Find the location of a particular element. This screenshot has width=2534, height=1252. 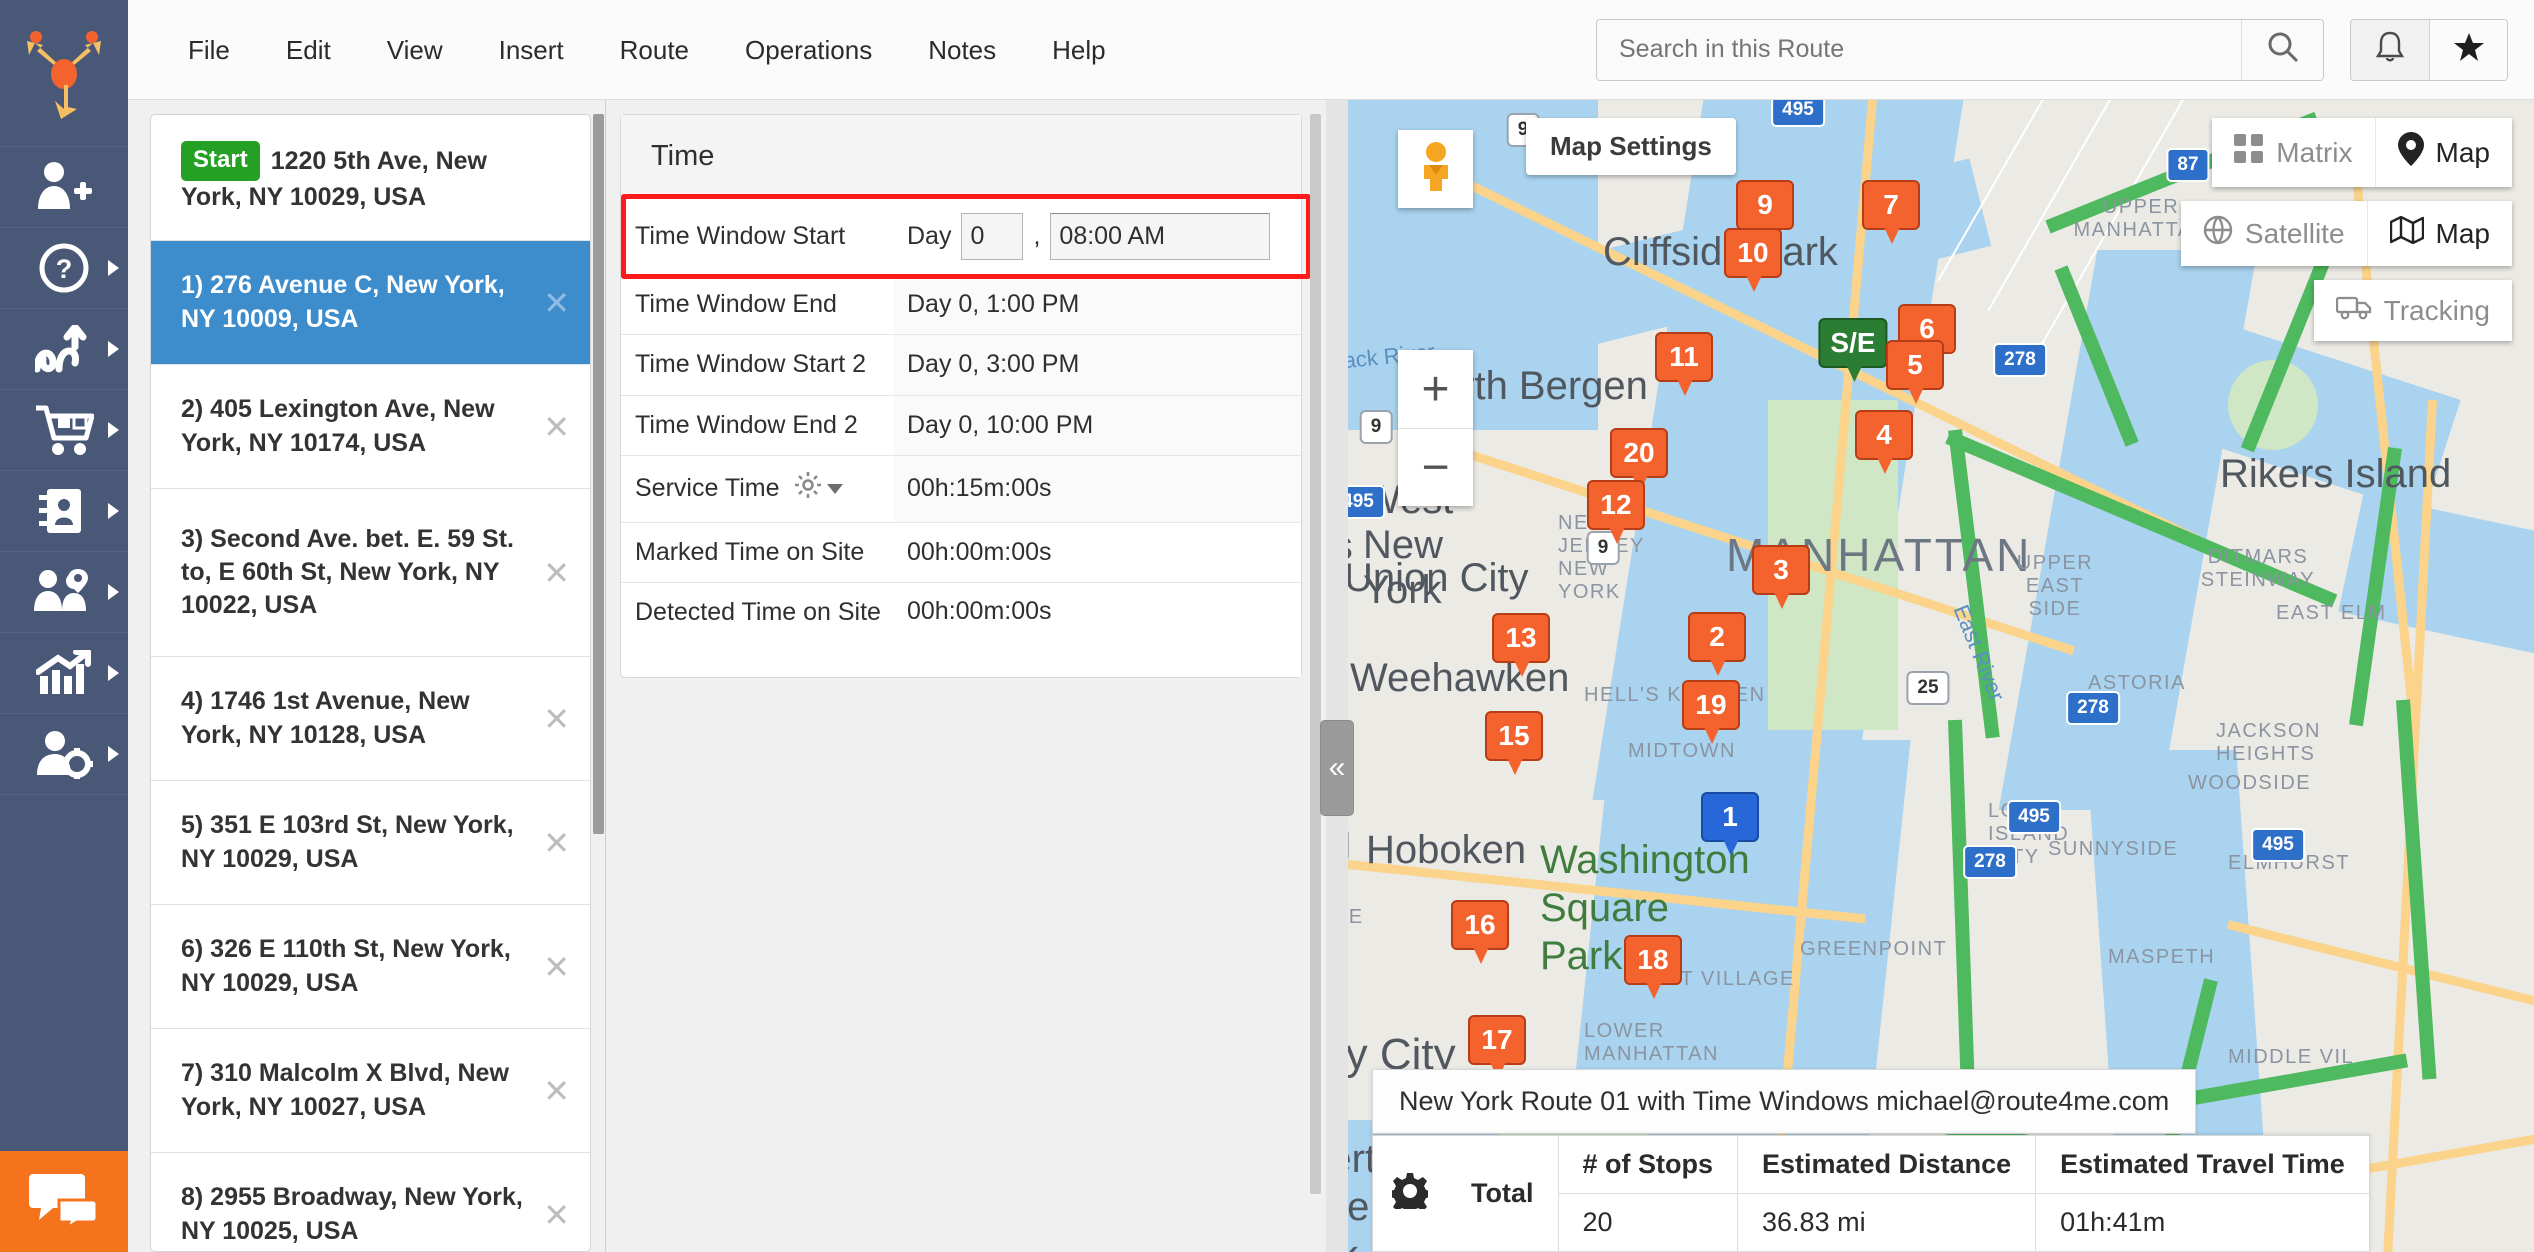

menu-route: Route is located at coordinates (654, 50).